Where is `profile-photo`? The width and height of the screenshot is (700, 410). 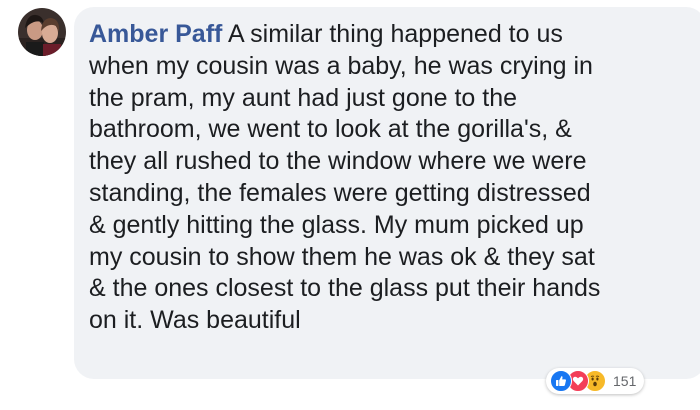
profile-photo is located at coordinates (42, 32).